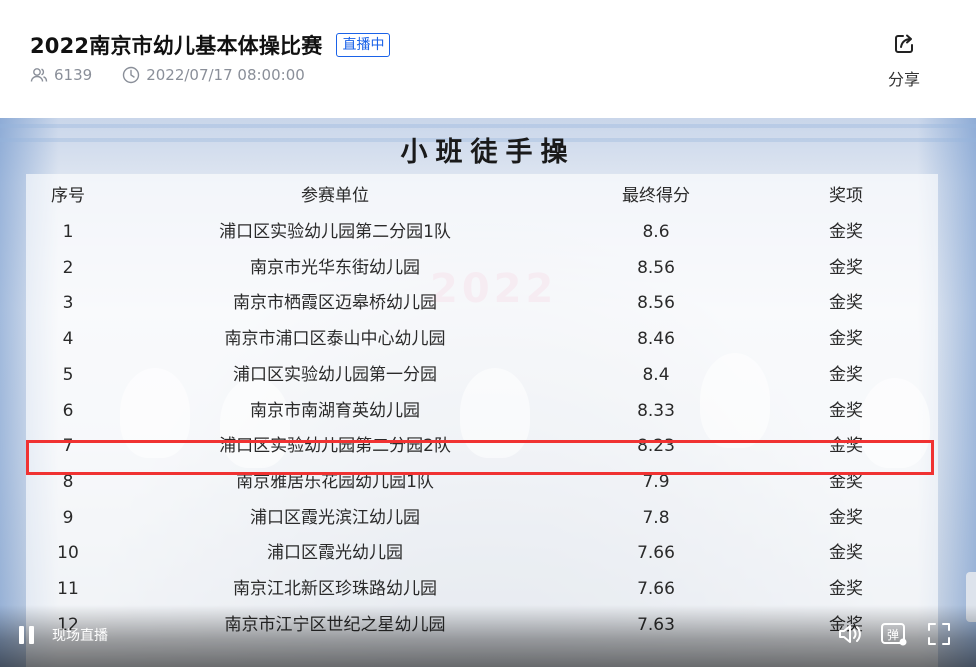  I want to click on viewer-count: 6139, so click(61, 75).